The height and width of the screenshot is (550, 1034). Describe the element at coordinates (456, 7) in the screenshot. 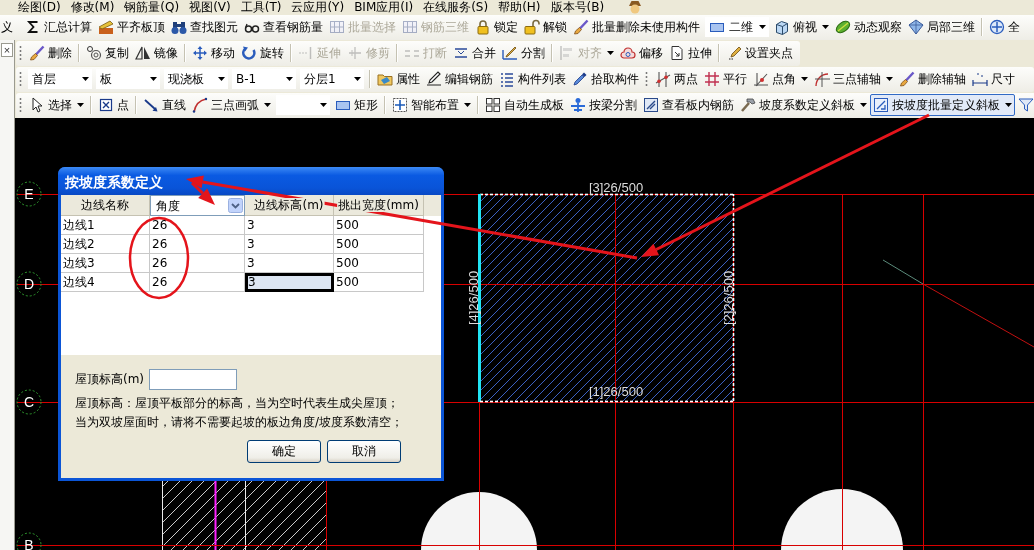

I see `menu-item: 在线服务(S)` at that location.